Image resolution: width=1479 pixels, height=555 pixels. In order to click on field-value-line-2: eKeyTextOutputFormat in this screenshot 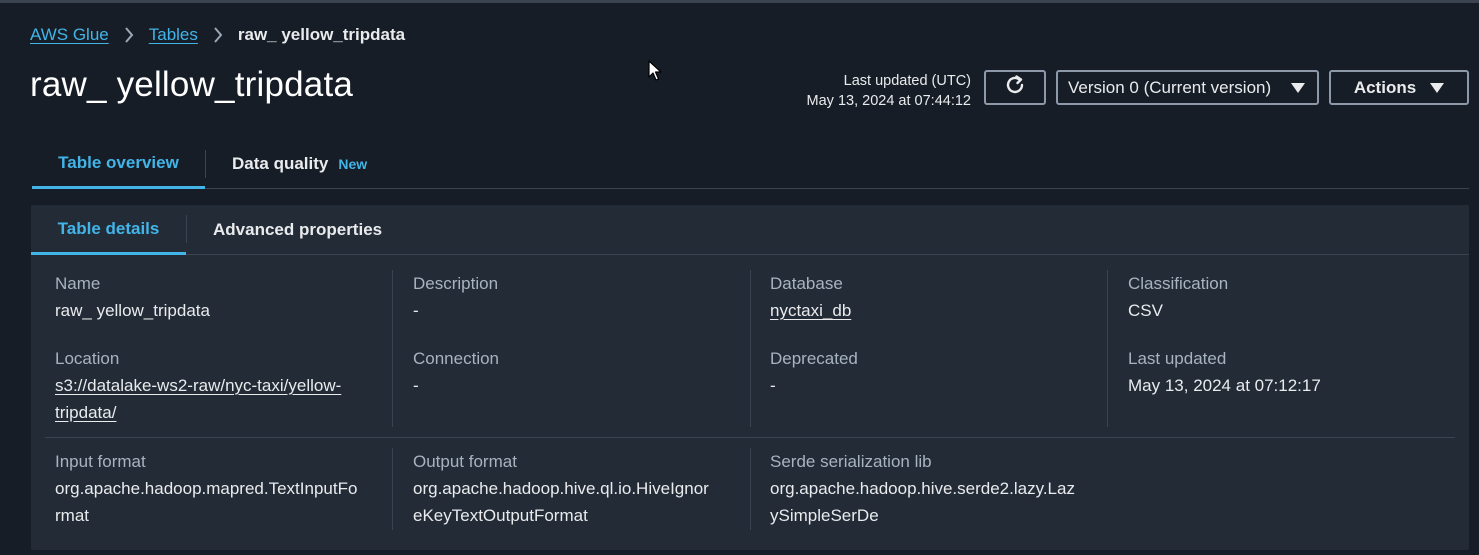, I will do `click(500, 515)`.